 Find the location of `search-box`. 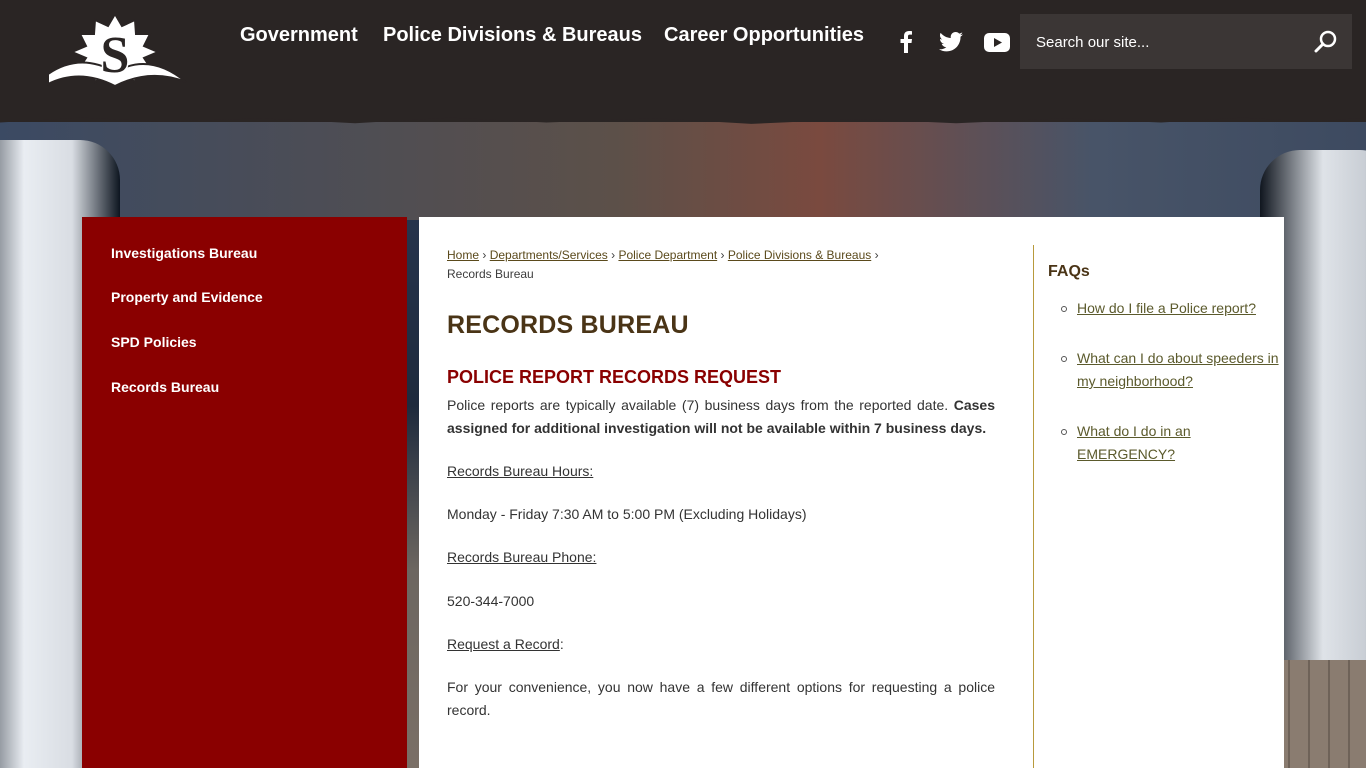

search-box is located at coordinates (1186, 41).